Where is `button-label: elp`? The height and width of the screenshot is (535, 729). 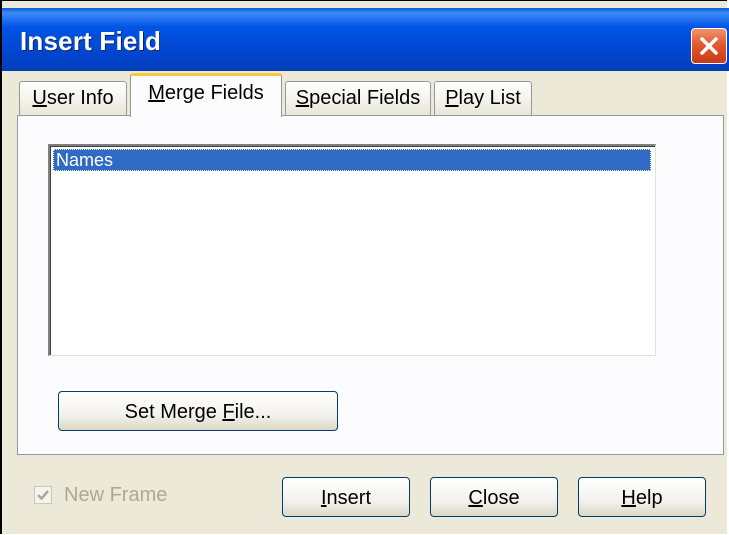 button-label: elp is located at coordinates (649, 498).